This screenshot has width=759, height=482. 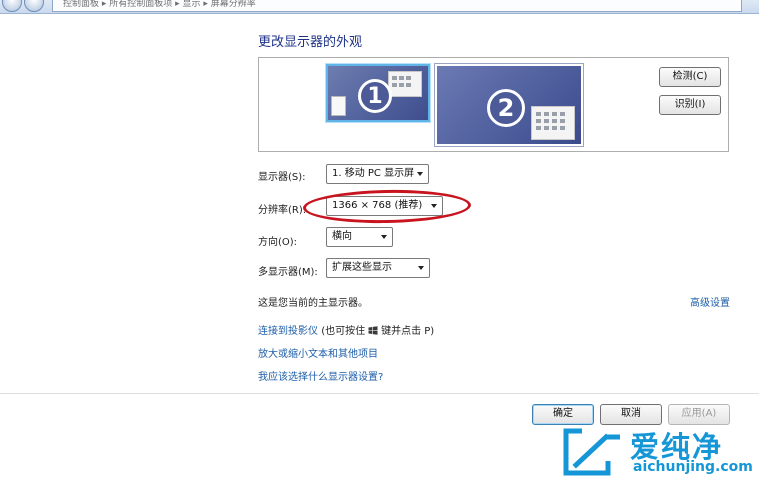 I want to click on advanced-settings-link: 高级设置, so click(x=710, y=301).